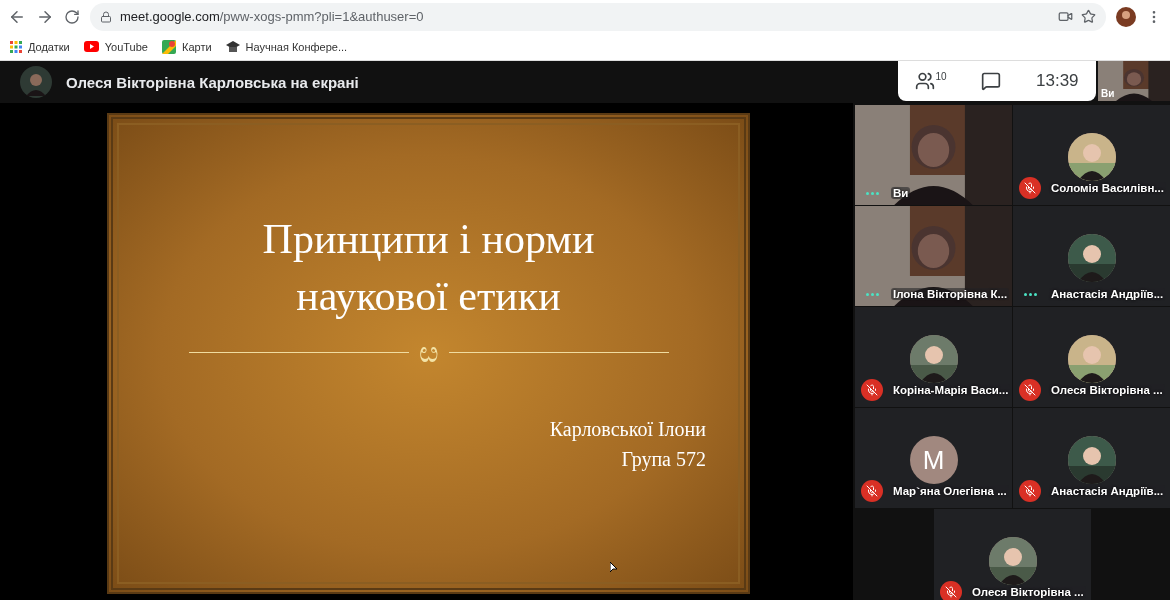 The image size is (1170, 600). Describe the element at coordinates (1057, 81) in the screenshot. I see `clock-time: 13:39` at that location.